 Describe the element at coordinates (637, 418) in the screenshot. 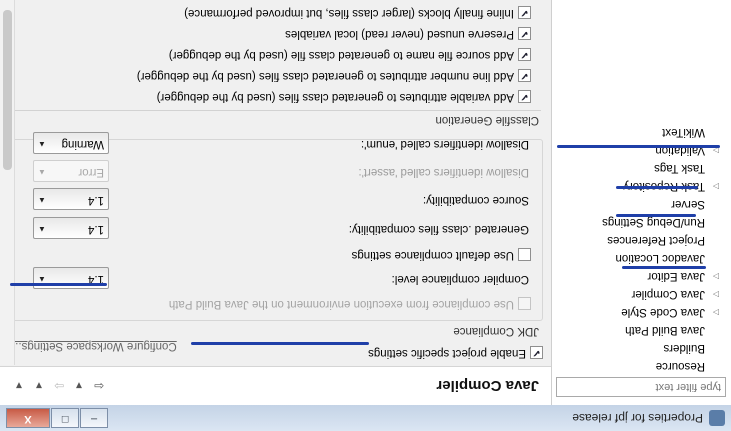

I see `window-title: Properties for jpf release` at that location.